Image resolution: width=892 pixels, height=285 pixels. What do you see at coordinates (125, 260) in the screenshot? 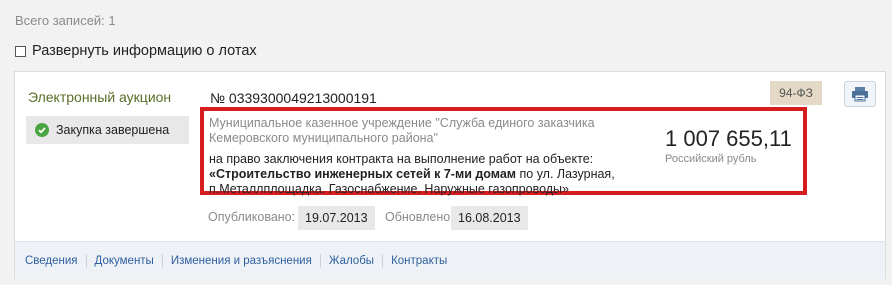
I see `tab-documents: Документы` at bounding box center [125, 260].